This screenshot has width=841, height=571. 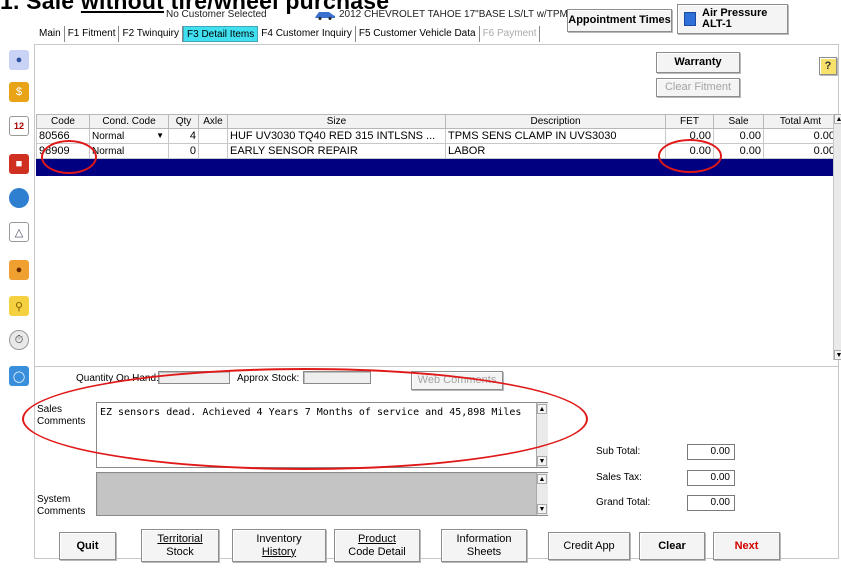 What do you see at coordinates (19, 92) in the screenshot?
I see `dollar-icon: $` at bounding box center [19, 92].